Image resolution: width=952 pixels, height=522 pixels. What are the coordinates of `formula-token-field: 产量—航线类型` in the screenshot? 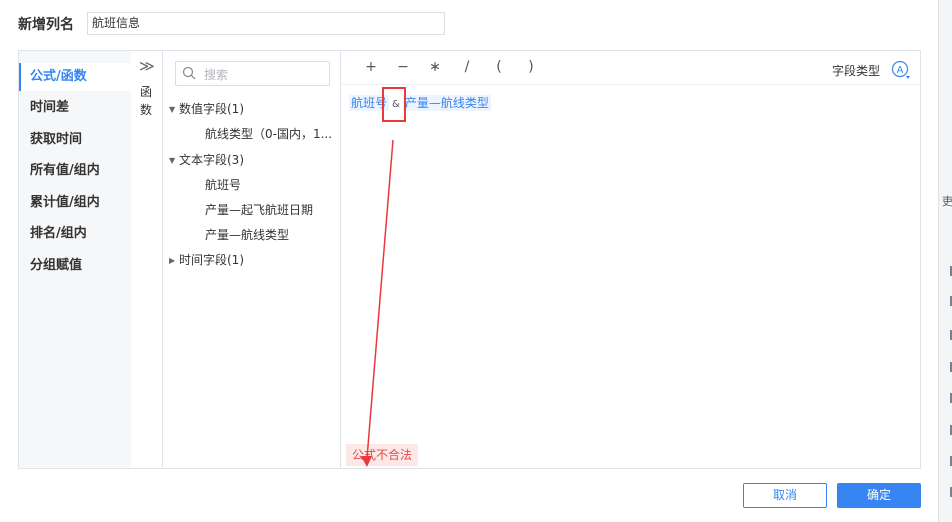 It's located at (446, 103).